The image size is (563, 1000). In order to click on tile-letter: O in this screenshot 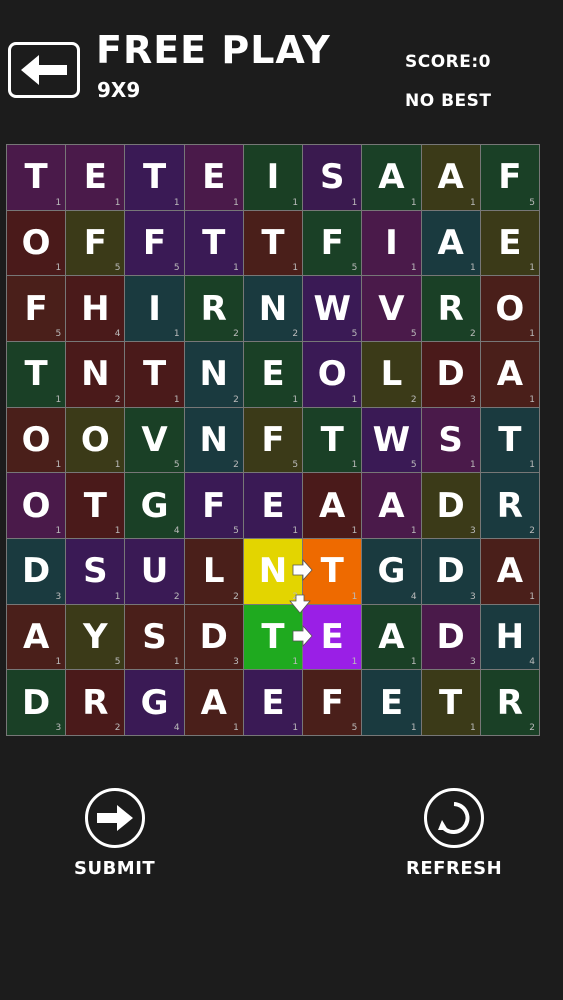, I will do `click(36, 439)`.